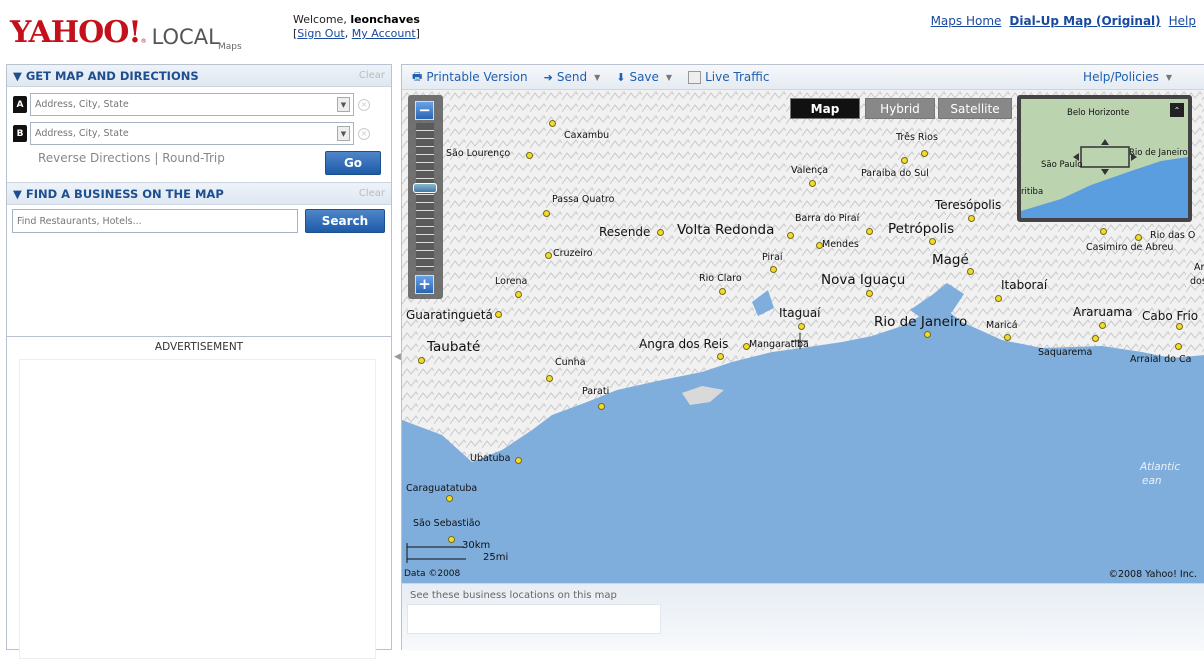 The image size is (1204, 659). I want to click on map-place-label: Magé, so click(950, 260).